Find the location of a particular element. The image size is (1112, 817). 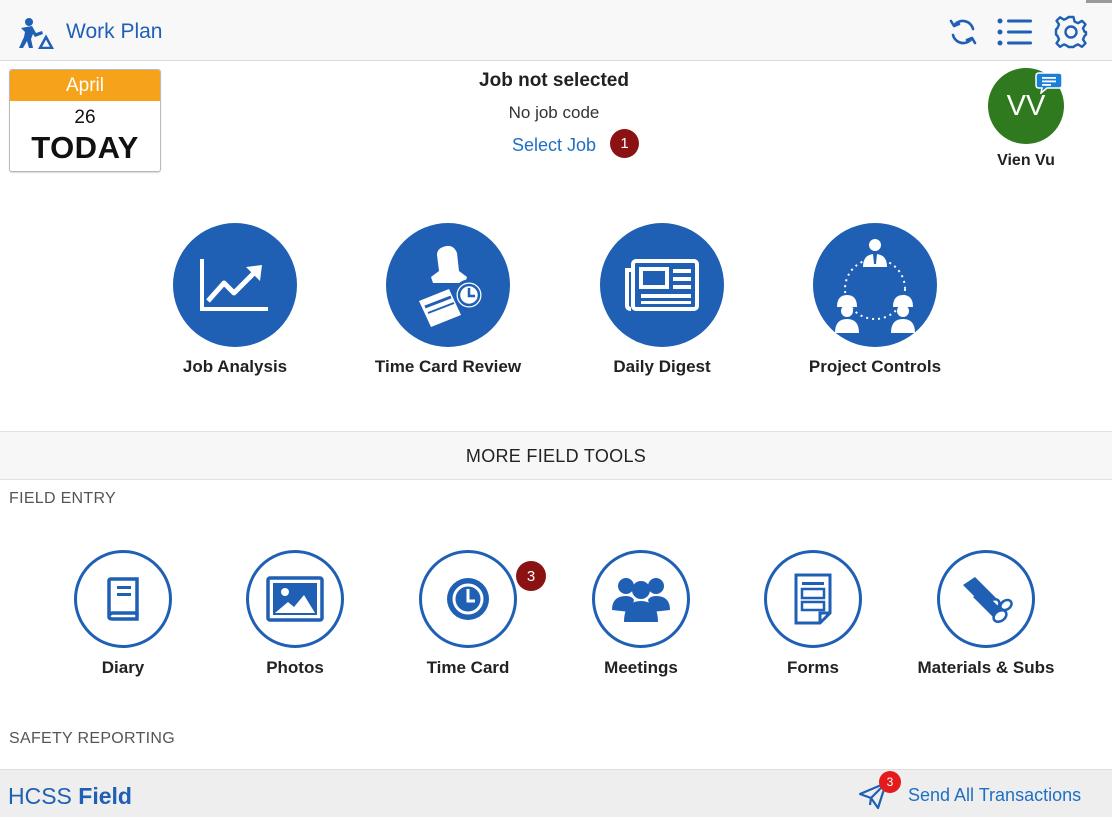

more-field-tools-header: MORE FIELD TOOLS is located at coordinates (556, 455).